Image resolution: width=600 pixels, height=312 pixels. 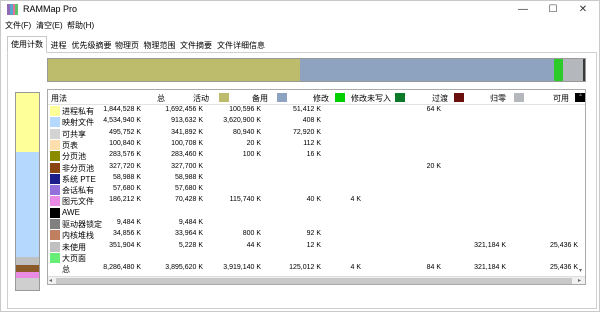 What do you see at coordinates (306, 109) in the screenshot?
I see `cell-modified: 51,412 K` at bounding box center [306, 109].